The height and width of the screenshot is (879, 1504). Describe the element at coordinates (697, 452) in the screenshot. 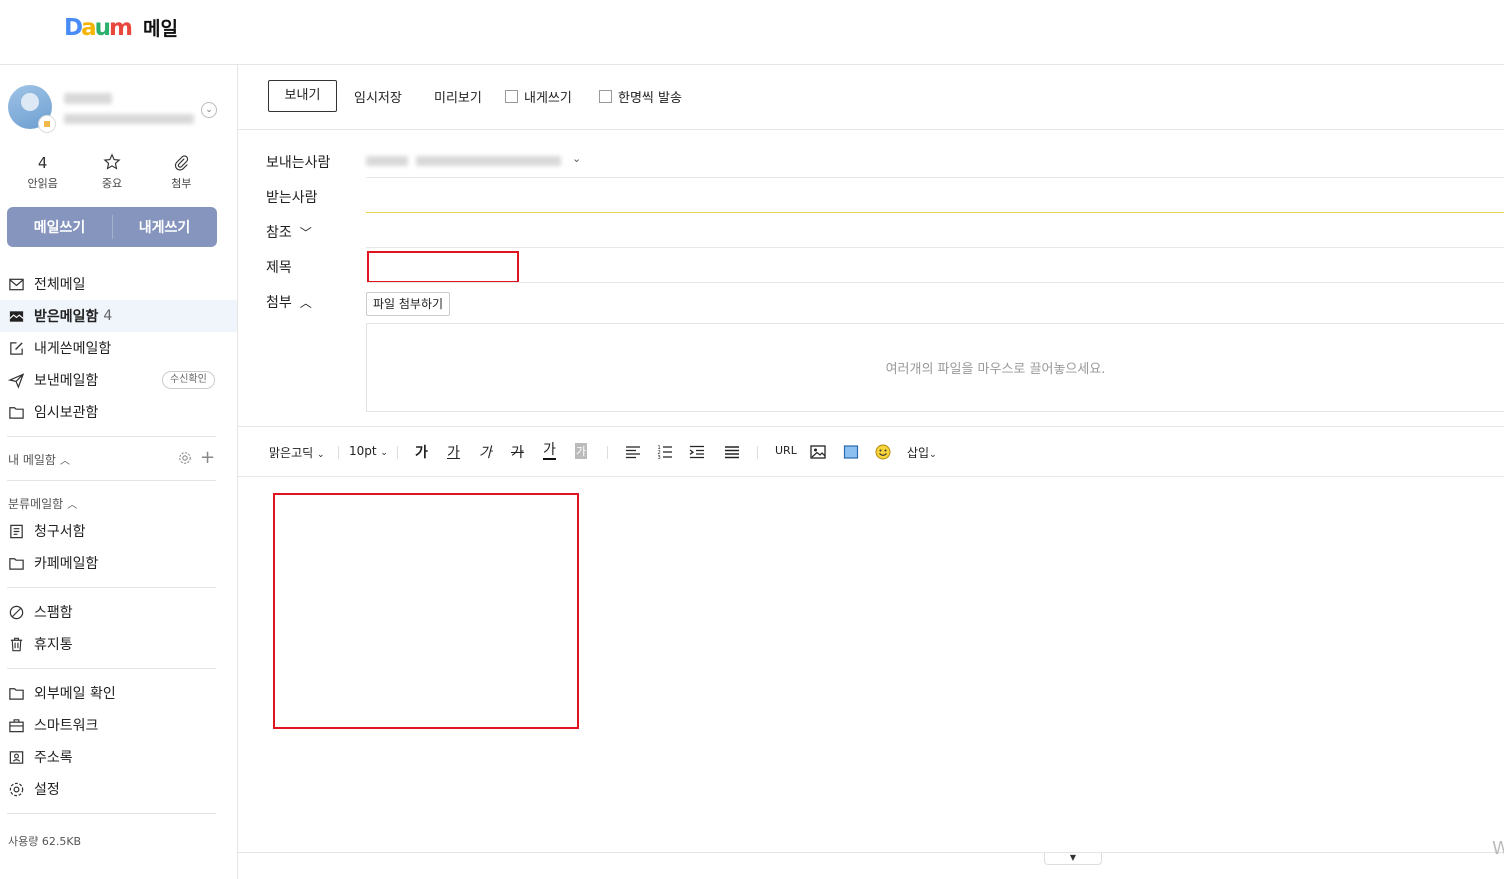

I see `indent-icon` at that location.